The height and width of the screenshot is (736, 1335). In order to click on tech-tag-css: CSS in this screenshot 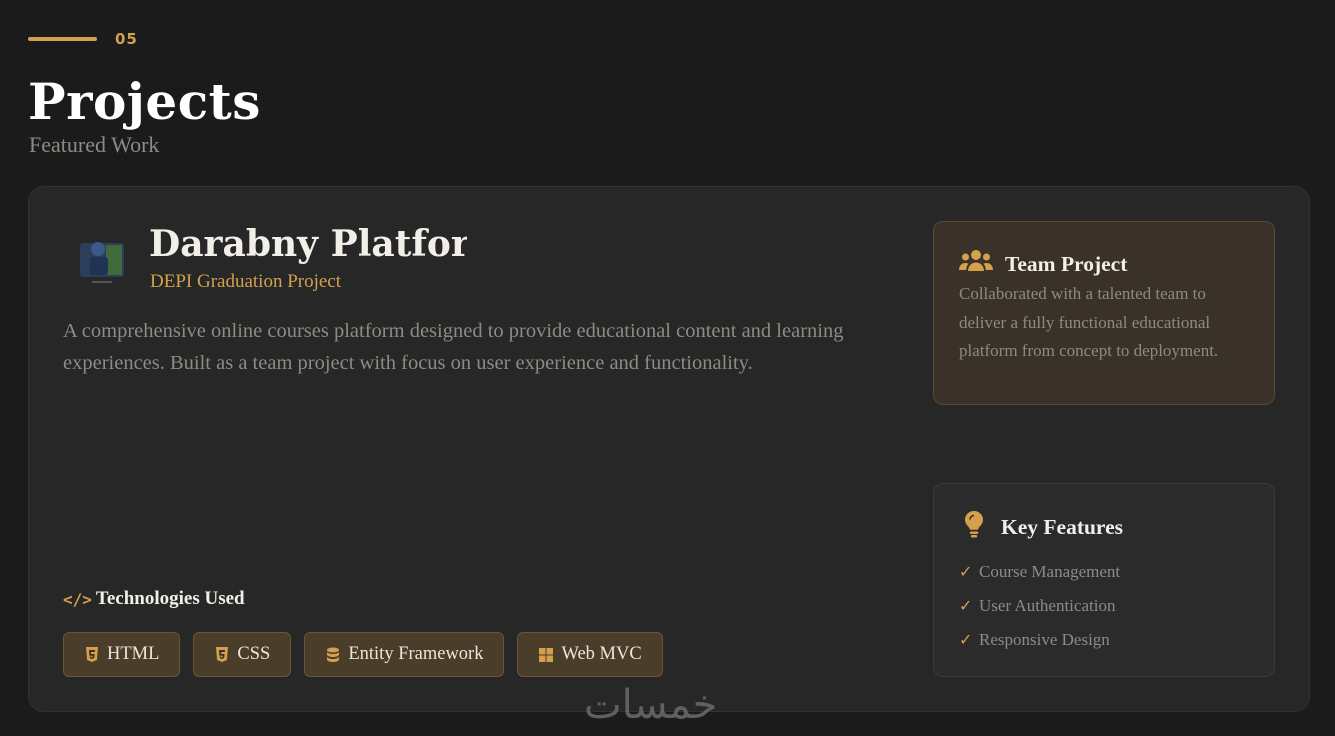, I will do `click(242, 654)`.